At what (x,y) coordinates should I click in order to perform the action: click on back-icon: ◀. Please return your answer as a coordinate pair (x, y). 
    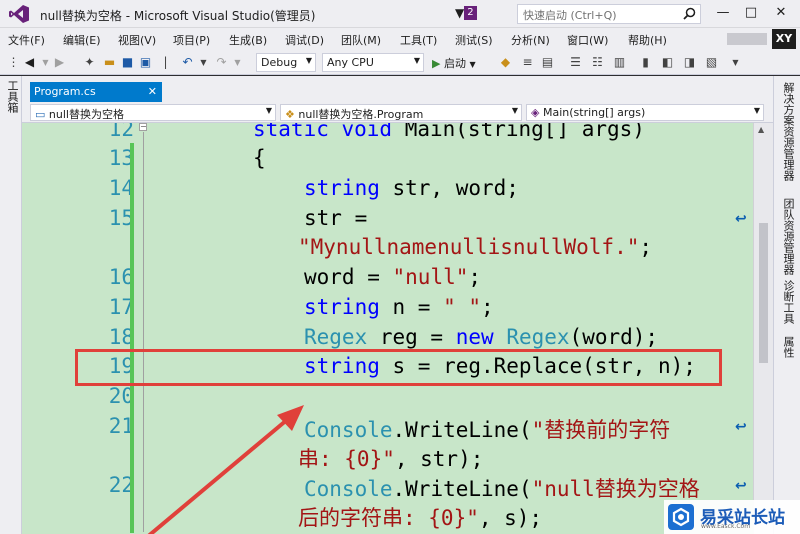
    Looking at the image, I should click on (29, 62).